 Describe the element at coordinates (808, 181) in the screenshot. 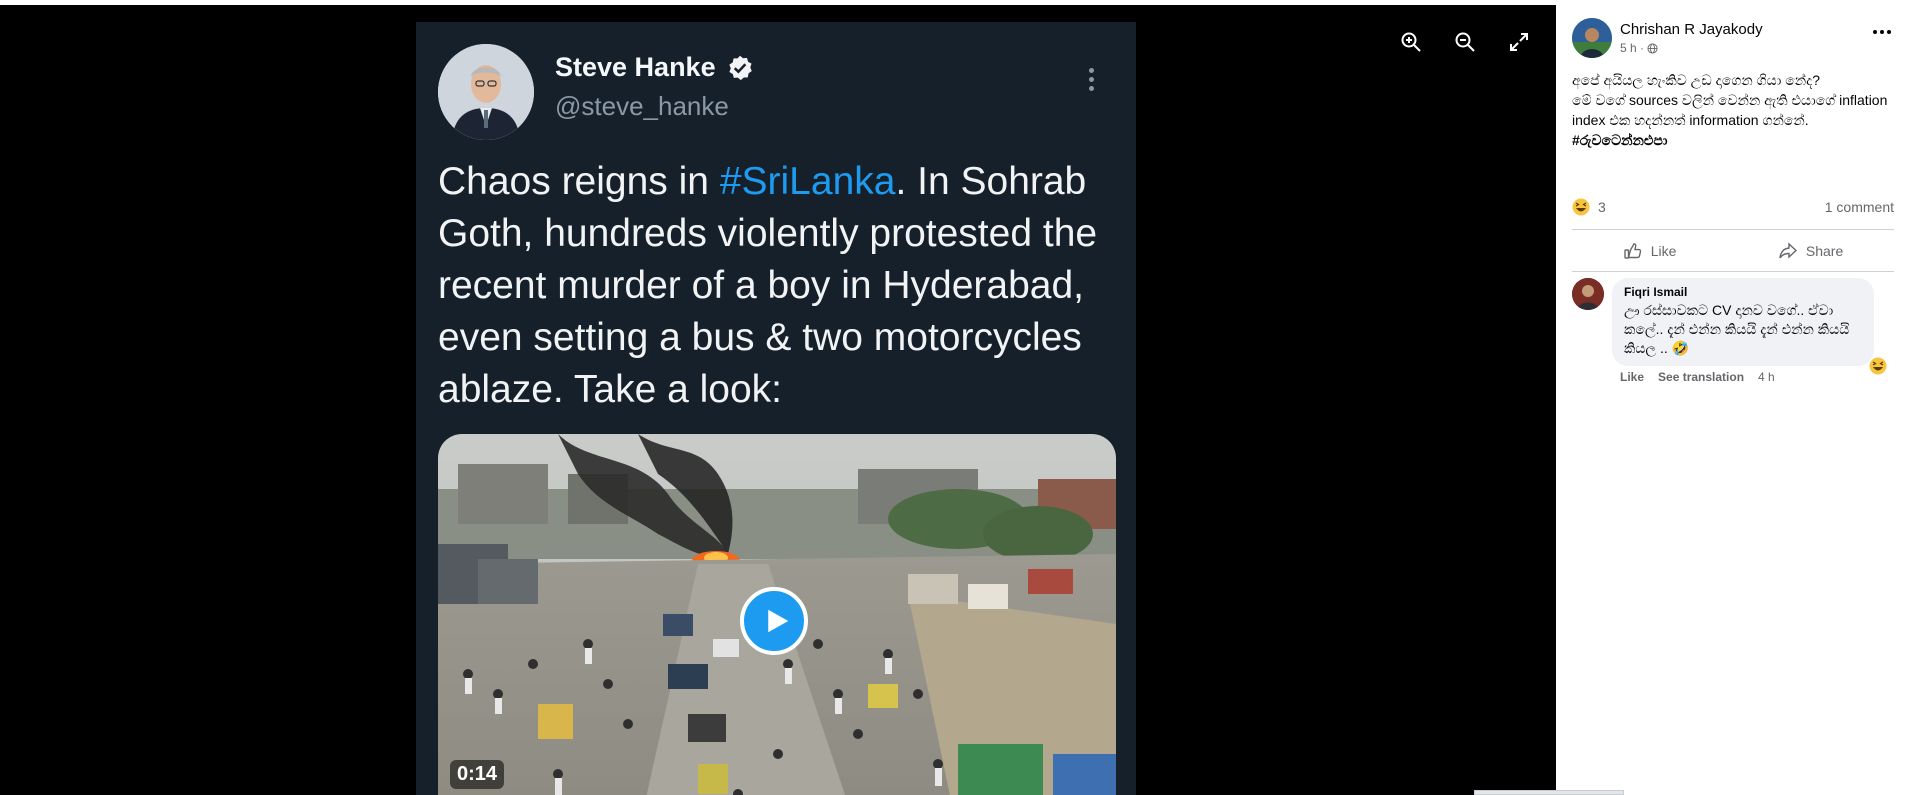

I see `tweet-hashtag-link: #SriLanka` at that location.